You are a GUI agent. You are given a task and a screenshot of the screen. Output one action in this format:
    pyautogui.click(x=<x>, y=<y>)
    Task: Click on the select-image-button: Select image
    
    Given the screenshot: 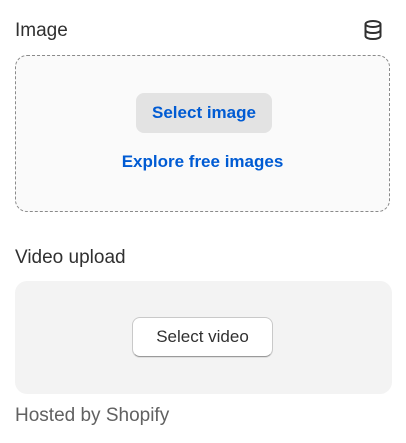 What is the action you would take?
    pyautogui.click(x=204, y=113)
    